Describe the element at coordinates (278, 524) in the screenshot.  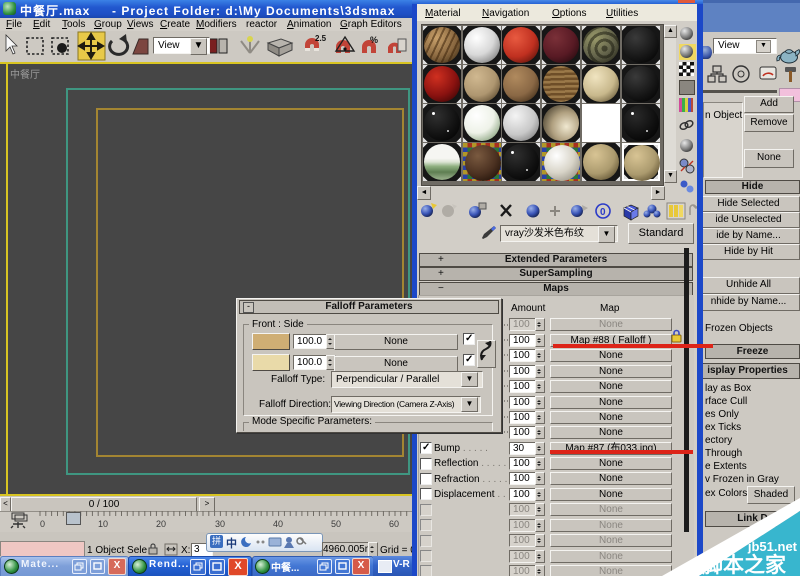
I see `svg-text: 40` at that location.